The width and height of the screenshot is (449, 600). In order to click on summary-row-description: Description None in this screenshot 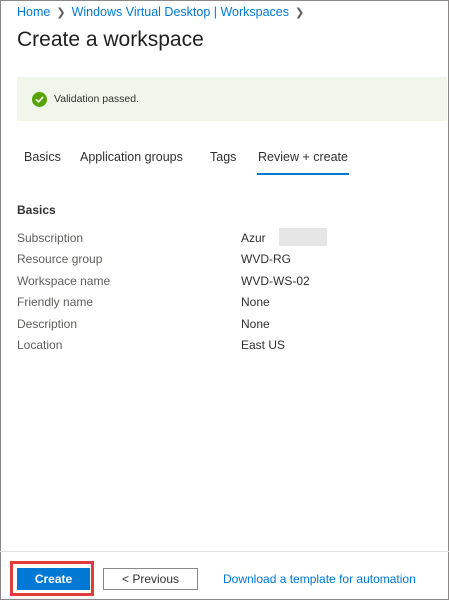, I will do `click(227, 326)`.